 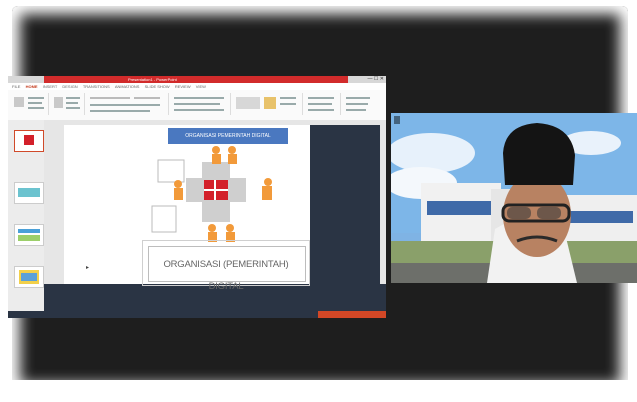 What do you see at coordinates (88, 268) in the screenshot?
I see `mouse-pointer-icon: ▸` at bounding box center [88, 268].